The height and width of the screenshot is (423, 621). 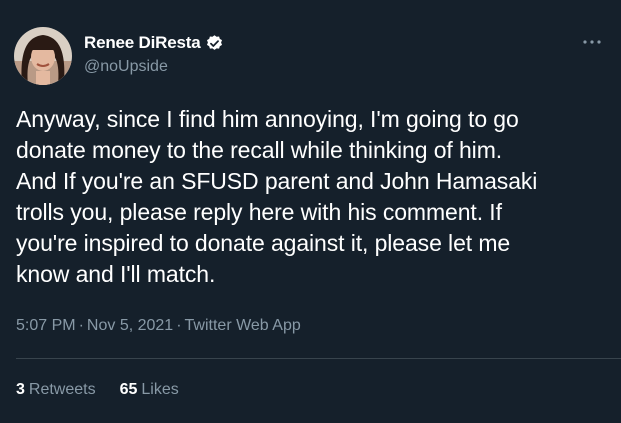 I want to click on user-handle: @noUpside, so click(x=126, y=67).